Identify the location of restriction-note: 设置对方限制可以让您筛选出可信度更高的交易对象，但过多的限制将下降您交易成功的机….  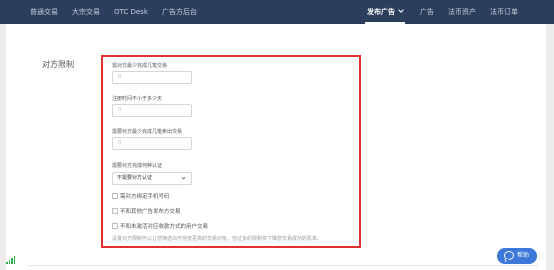
(217, 239).